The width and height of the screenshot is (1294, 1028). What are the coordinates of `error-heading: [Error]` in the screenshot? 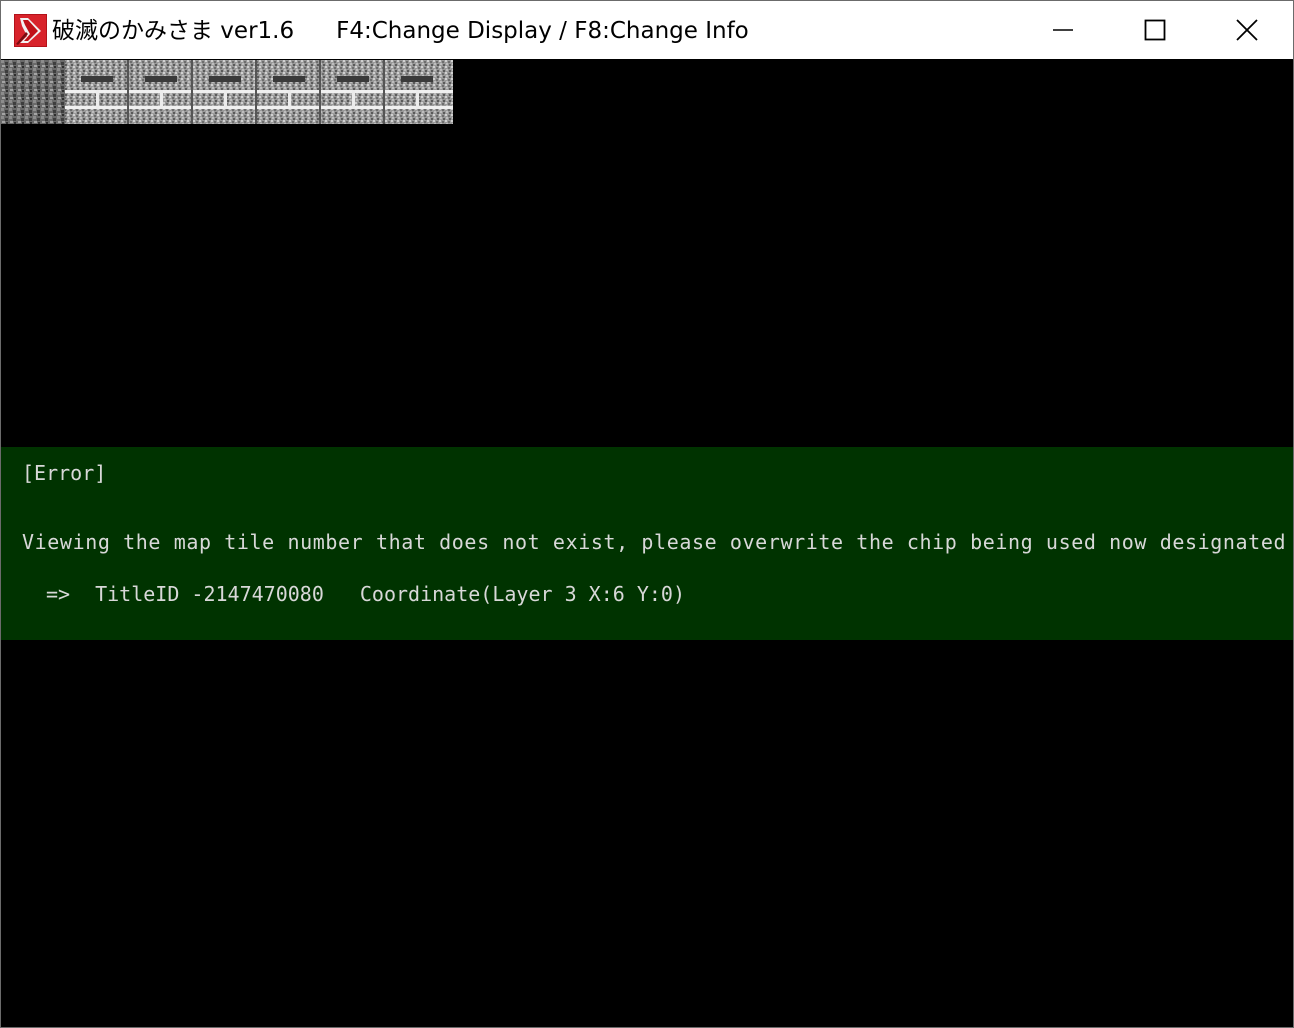 It's located at (64, 473).